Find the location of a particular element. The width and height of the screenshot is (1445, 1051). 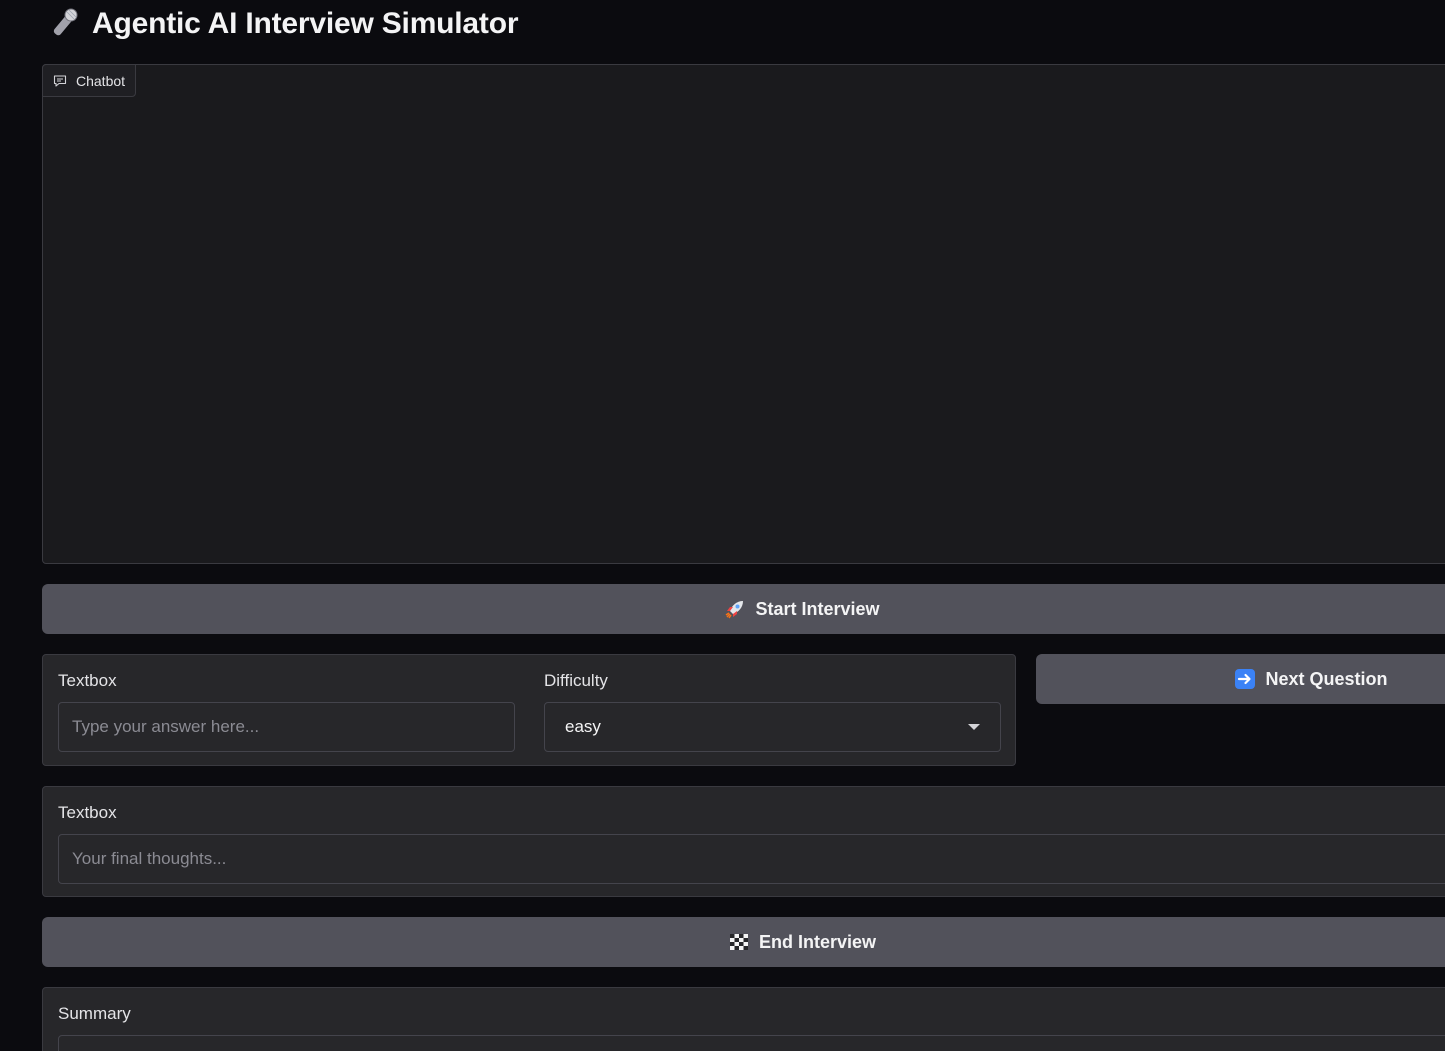

final-thoughts-label: Textbox is located at coordinates (87, 812).